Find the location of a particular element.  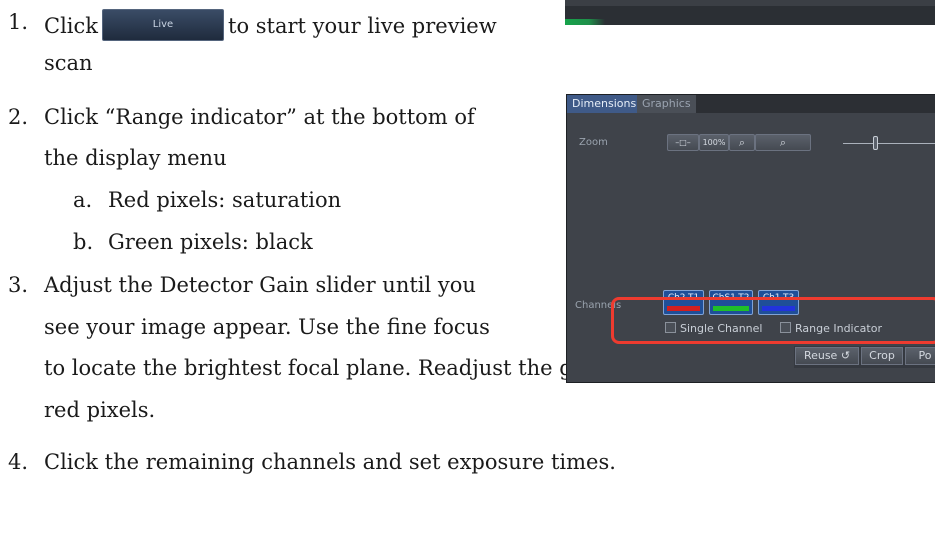

step-4-number: 4. is located at coordinates (18, 462).